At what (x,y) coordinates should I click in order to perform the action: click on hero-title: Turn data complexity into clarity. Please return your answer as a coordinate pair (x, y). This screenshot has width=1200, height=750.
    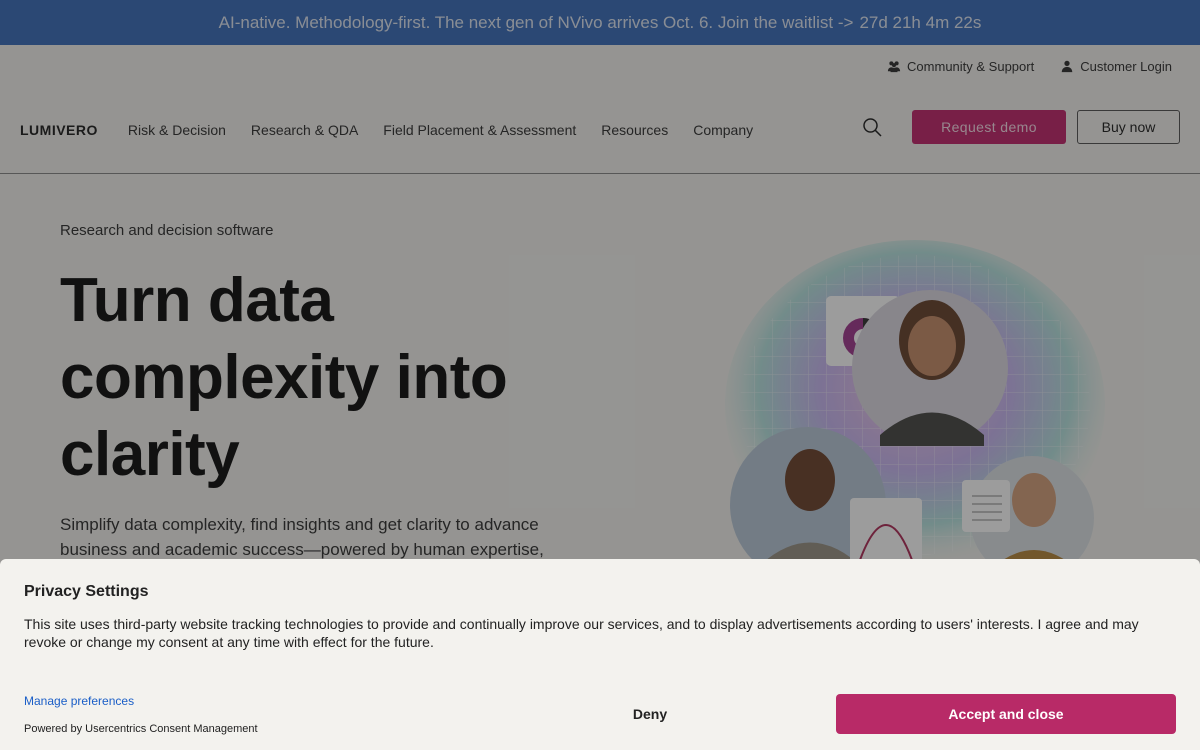
    Looking at the image, I should click on (284, 377).